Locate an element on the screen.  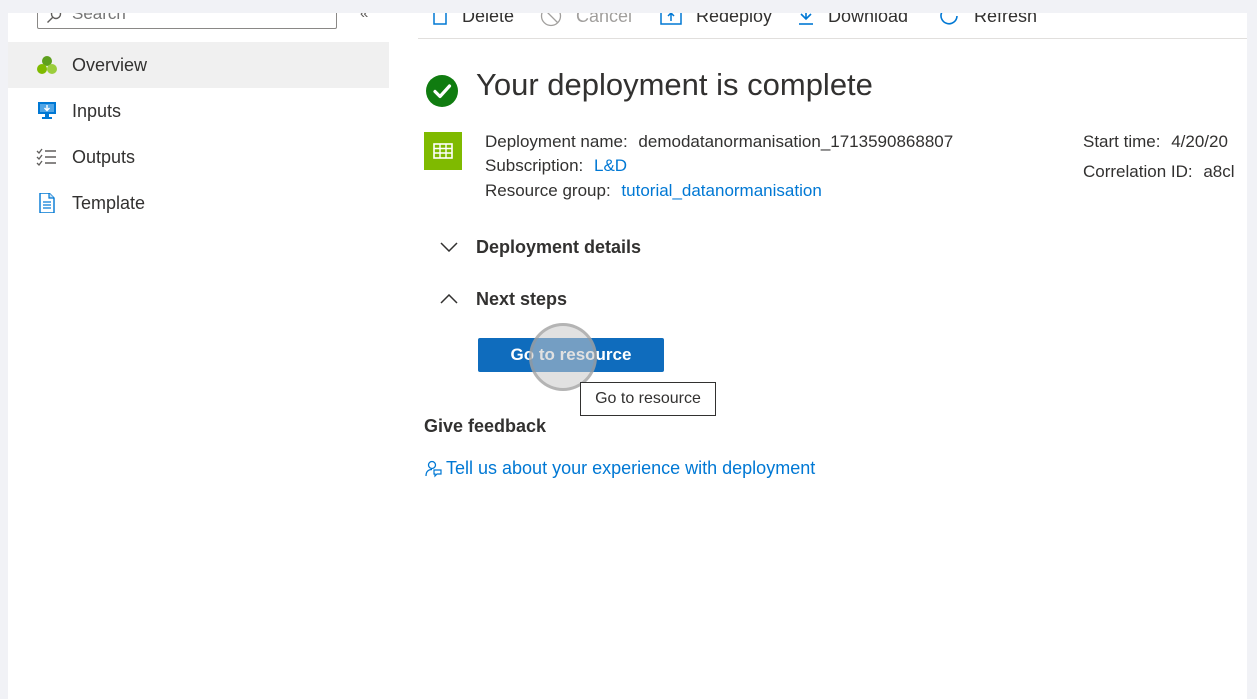
cancel-button: Cancel is located at coordinates (586, 20).